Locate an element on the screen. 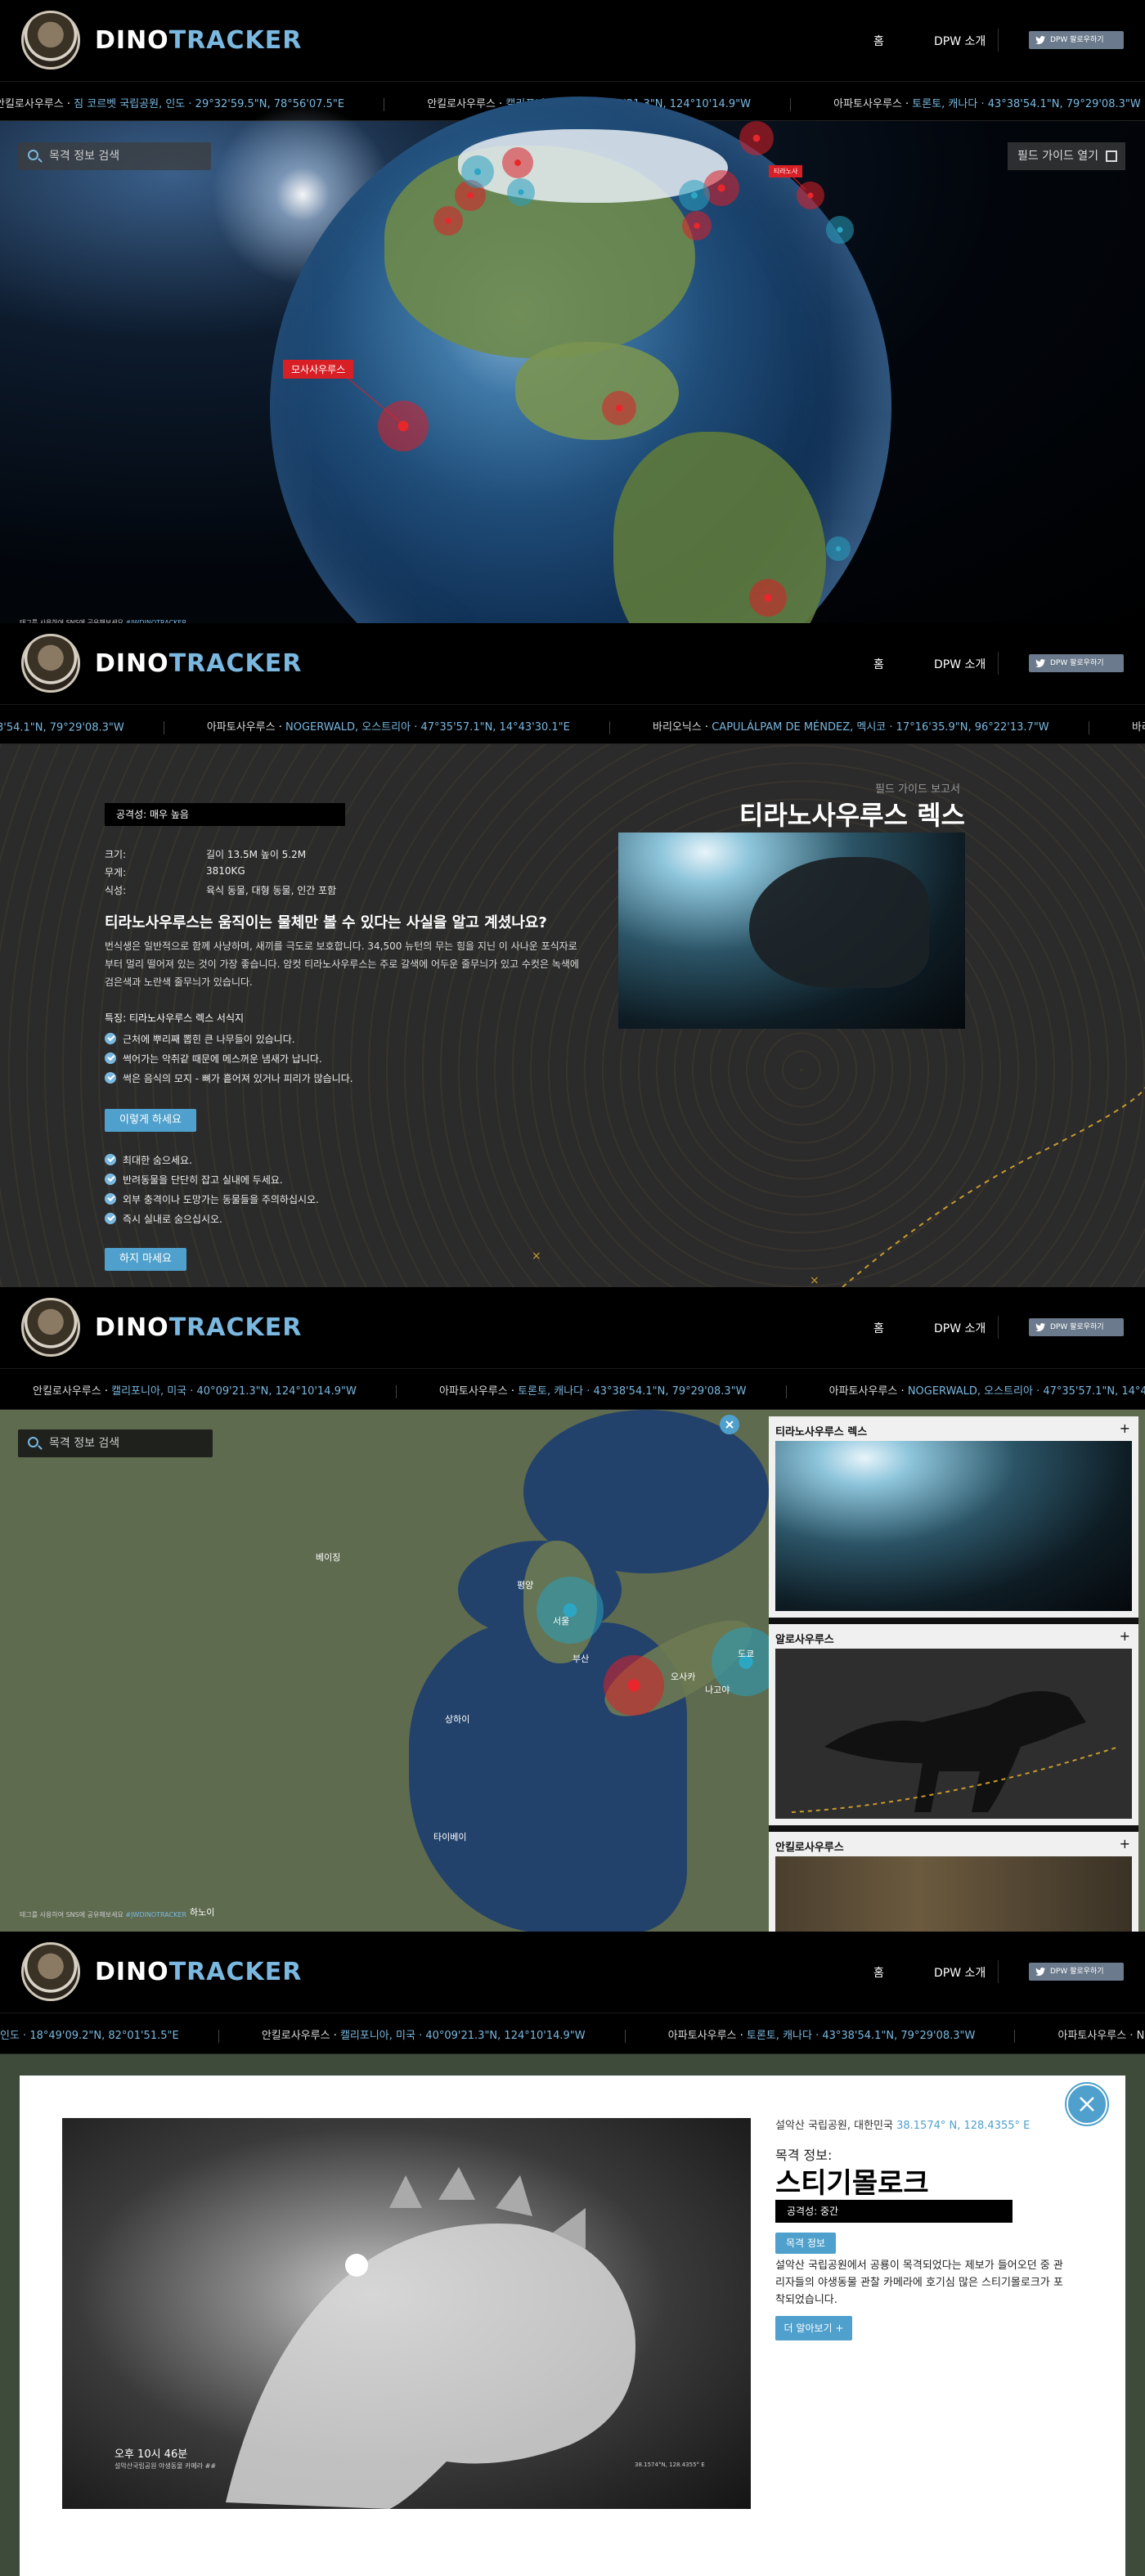 This screenshot has height=2576, width=1145. learn-more-button: 더 알아보기 + is located at coordinates (813, 2328).